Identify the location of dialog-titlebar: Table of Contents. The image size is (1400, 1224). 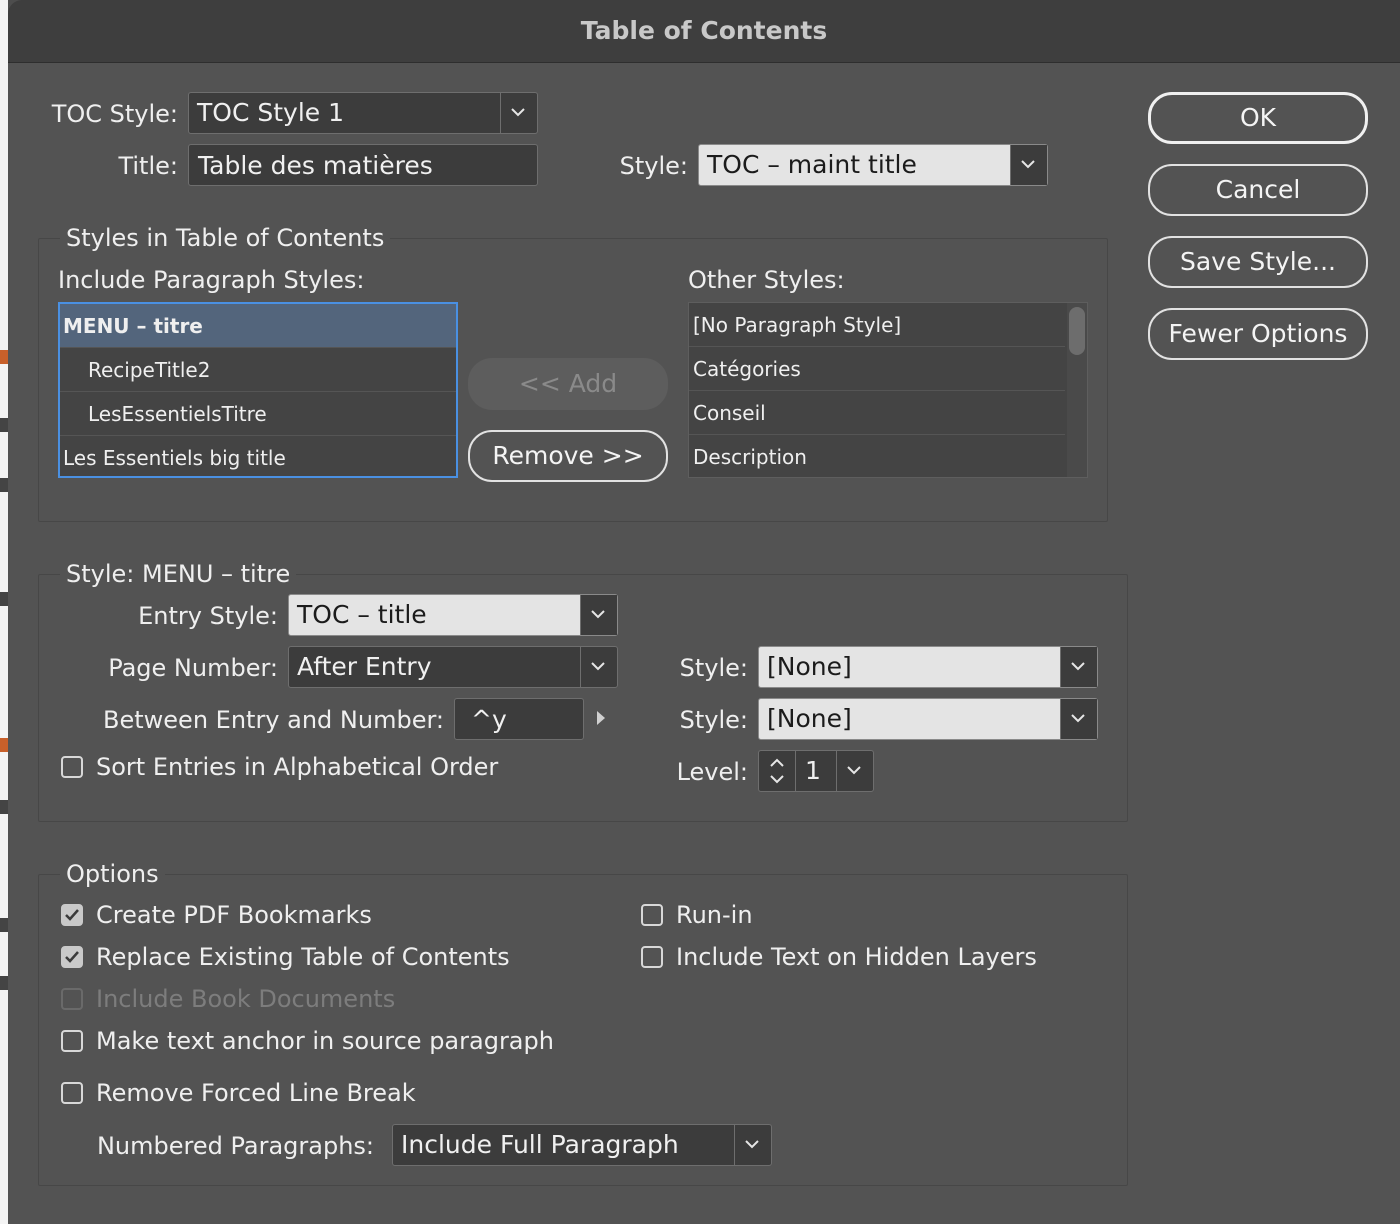
(704, 31).